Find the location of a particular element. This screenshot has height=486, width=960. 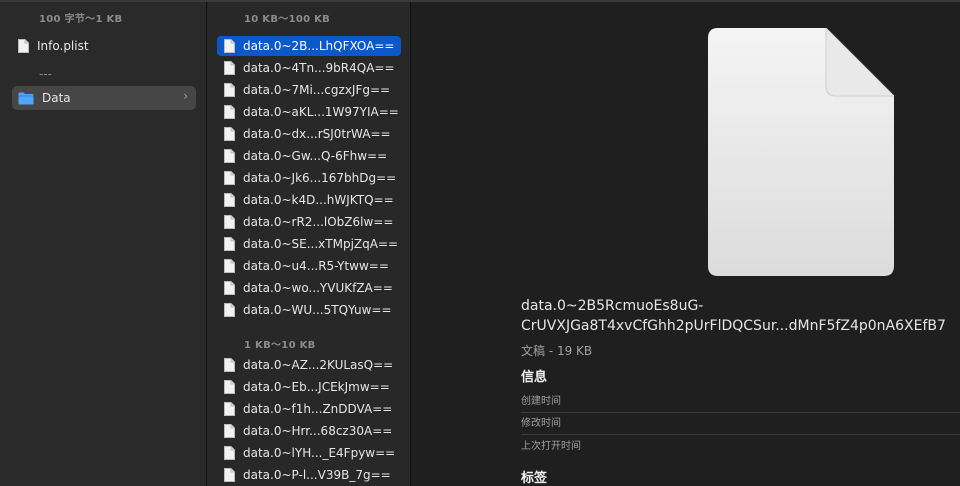

section-header-medium: 1 KB～10 KB is located at coordinates (280, 345).